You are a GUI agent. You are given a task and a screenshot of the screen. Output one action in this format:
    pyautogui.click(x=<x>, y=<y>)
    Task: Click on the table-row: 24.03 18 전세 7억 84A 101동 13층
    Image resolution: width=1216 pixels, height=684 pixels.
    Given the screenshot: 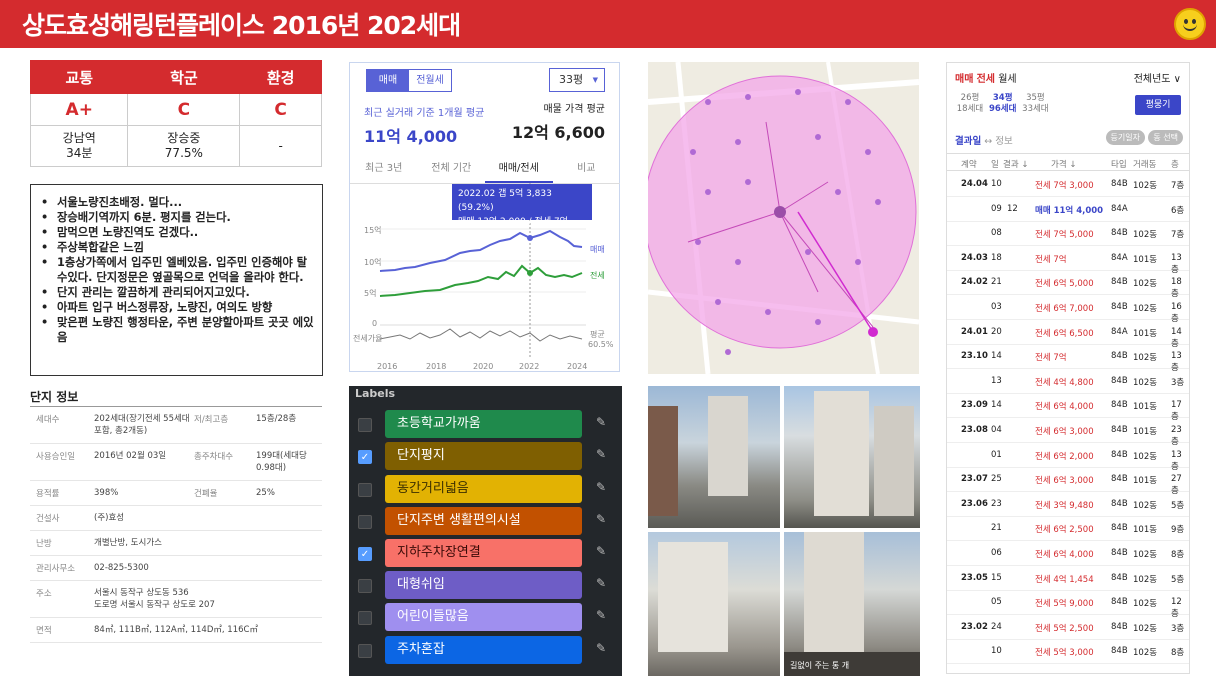 What is the action you would take?
    pyautogui.click(x=1068, y=261)
    